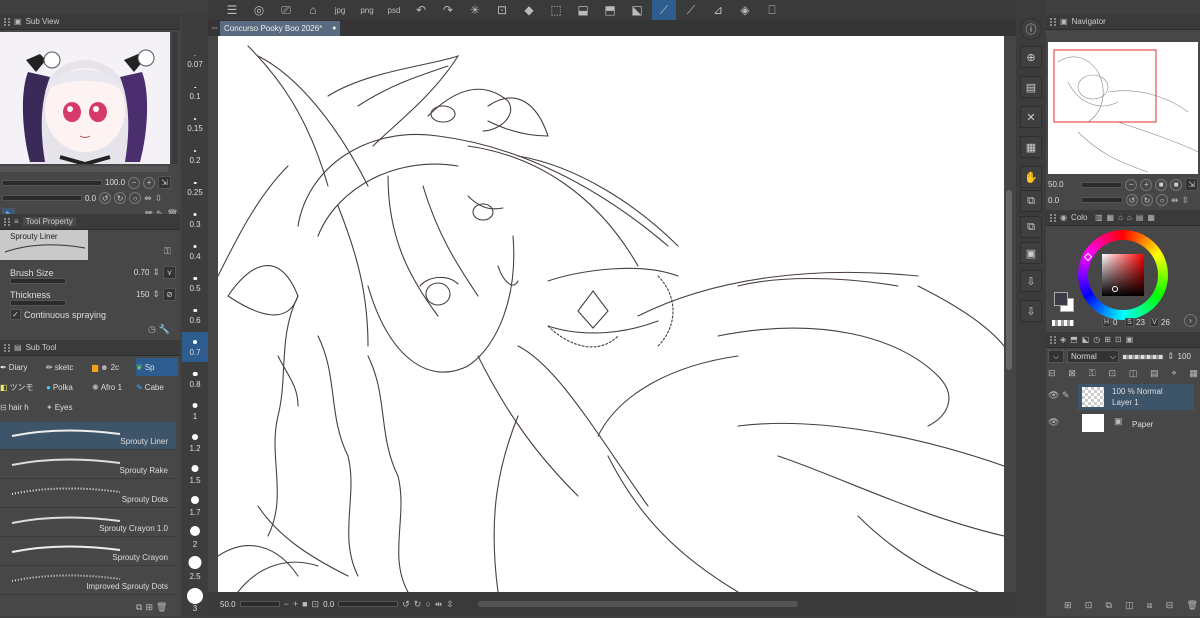 The width and height of the screenshot is (1200, 618). I want to click on brush-size-preset: 1.2, so click(195, 443).